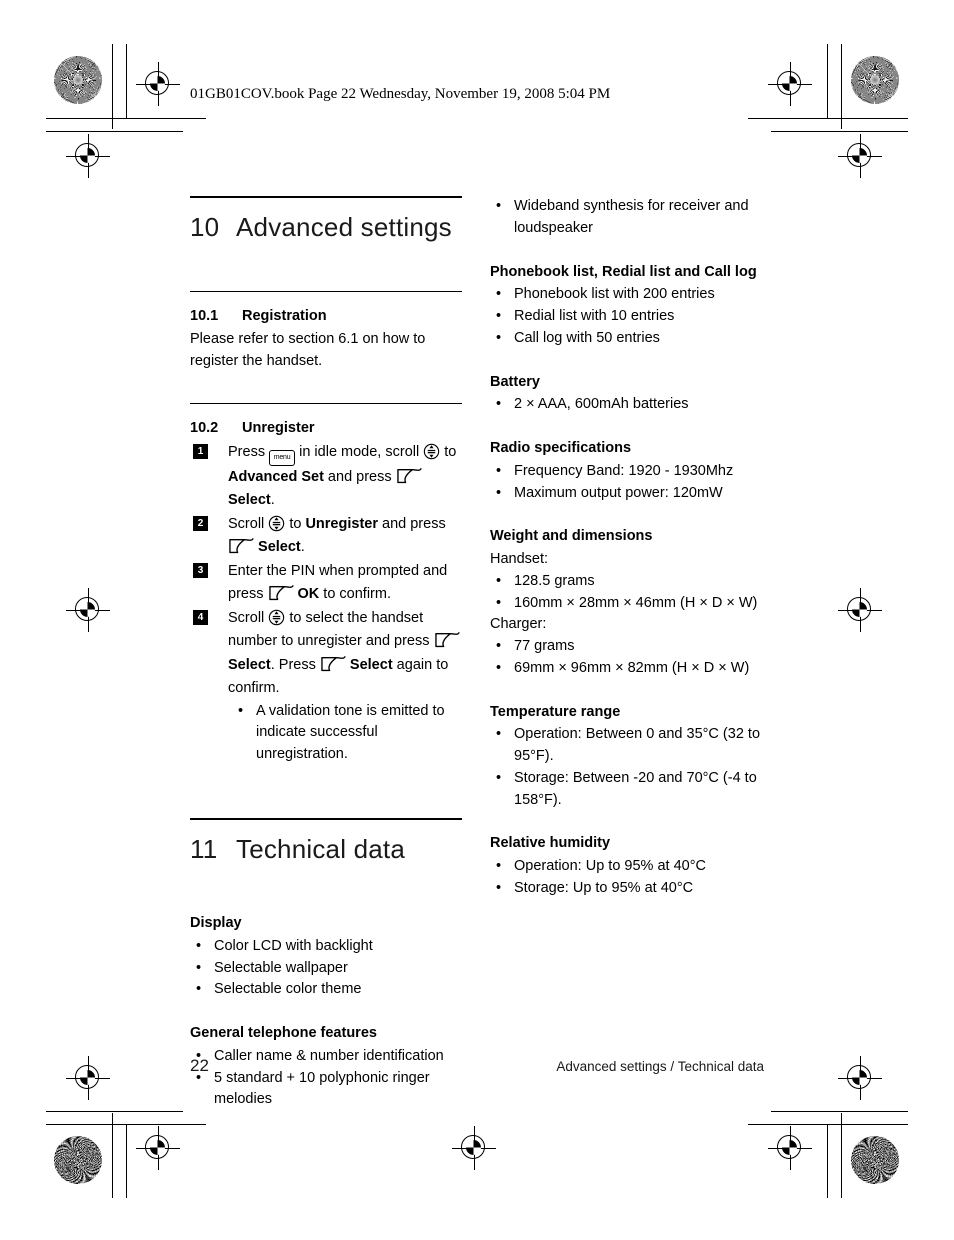 The width and height of the screenshot is (954, 1240). I want to click on list-item: Redial list with 10 entries, so click(626, 317).